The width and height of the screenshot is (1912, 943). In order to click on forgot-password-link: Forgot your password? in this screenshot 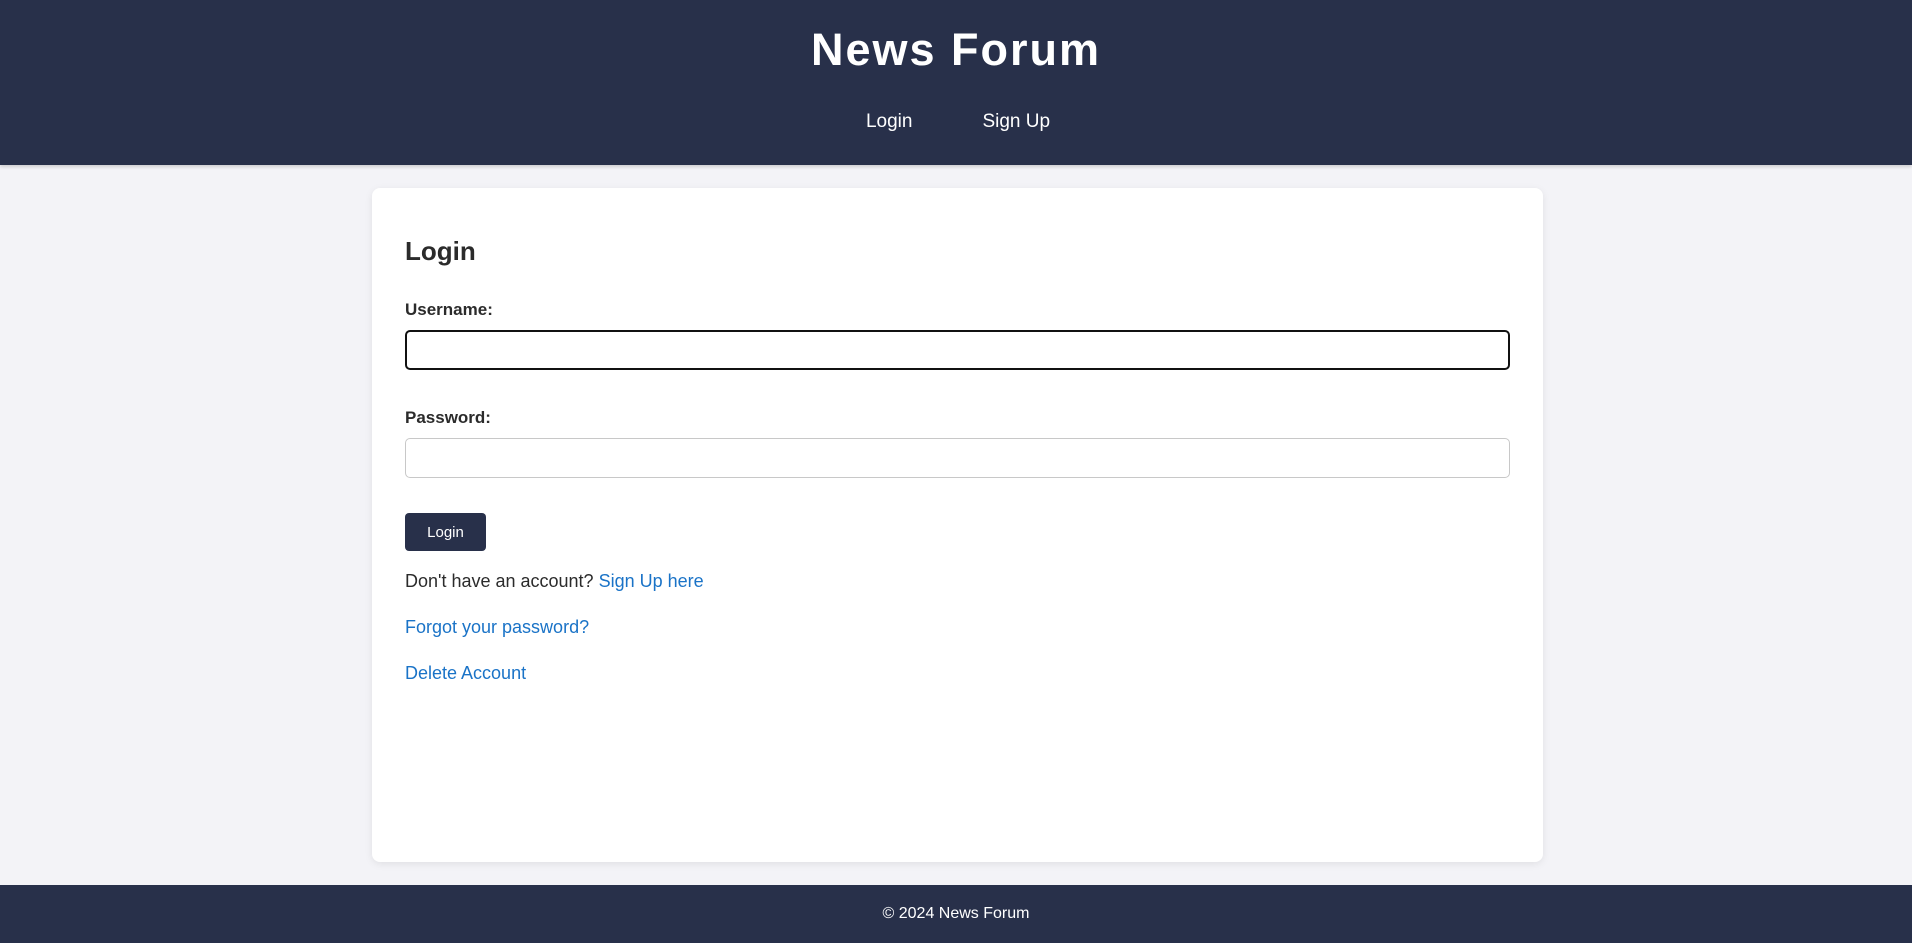, I will do `click(497, 627)`.